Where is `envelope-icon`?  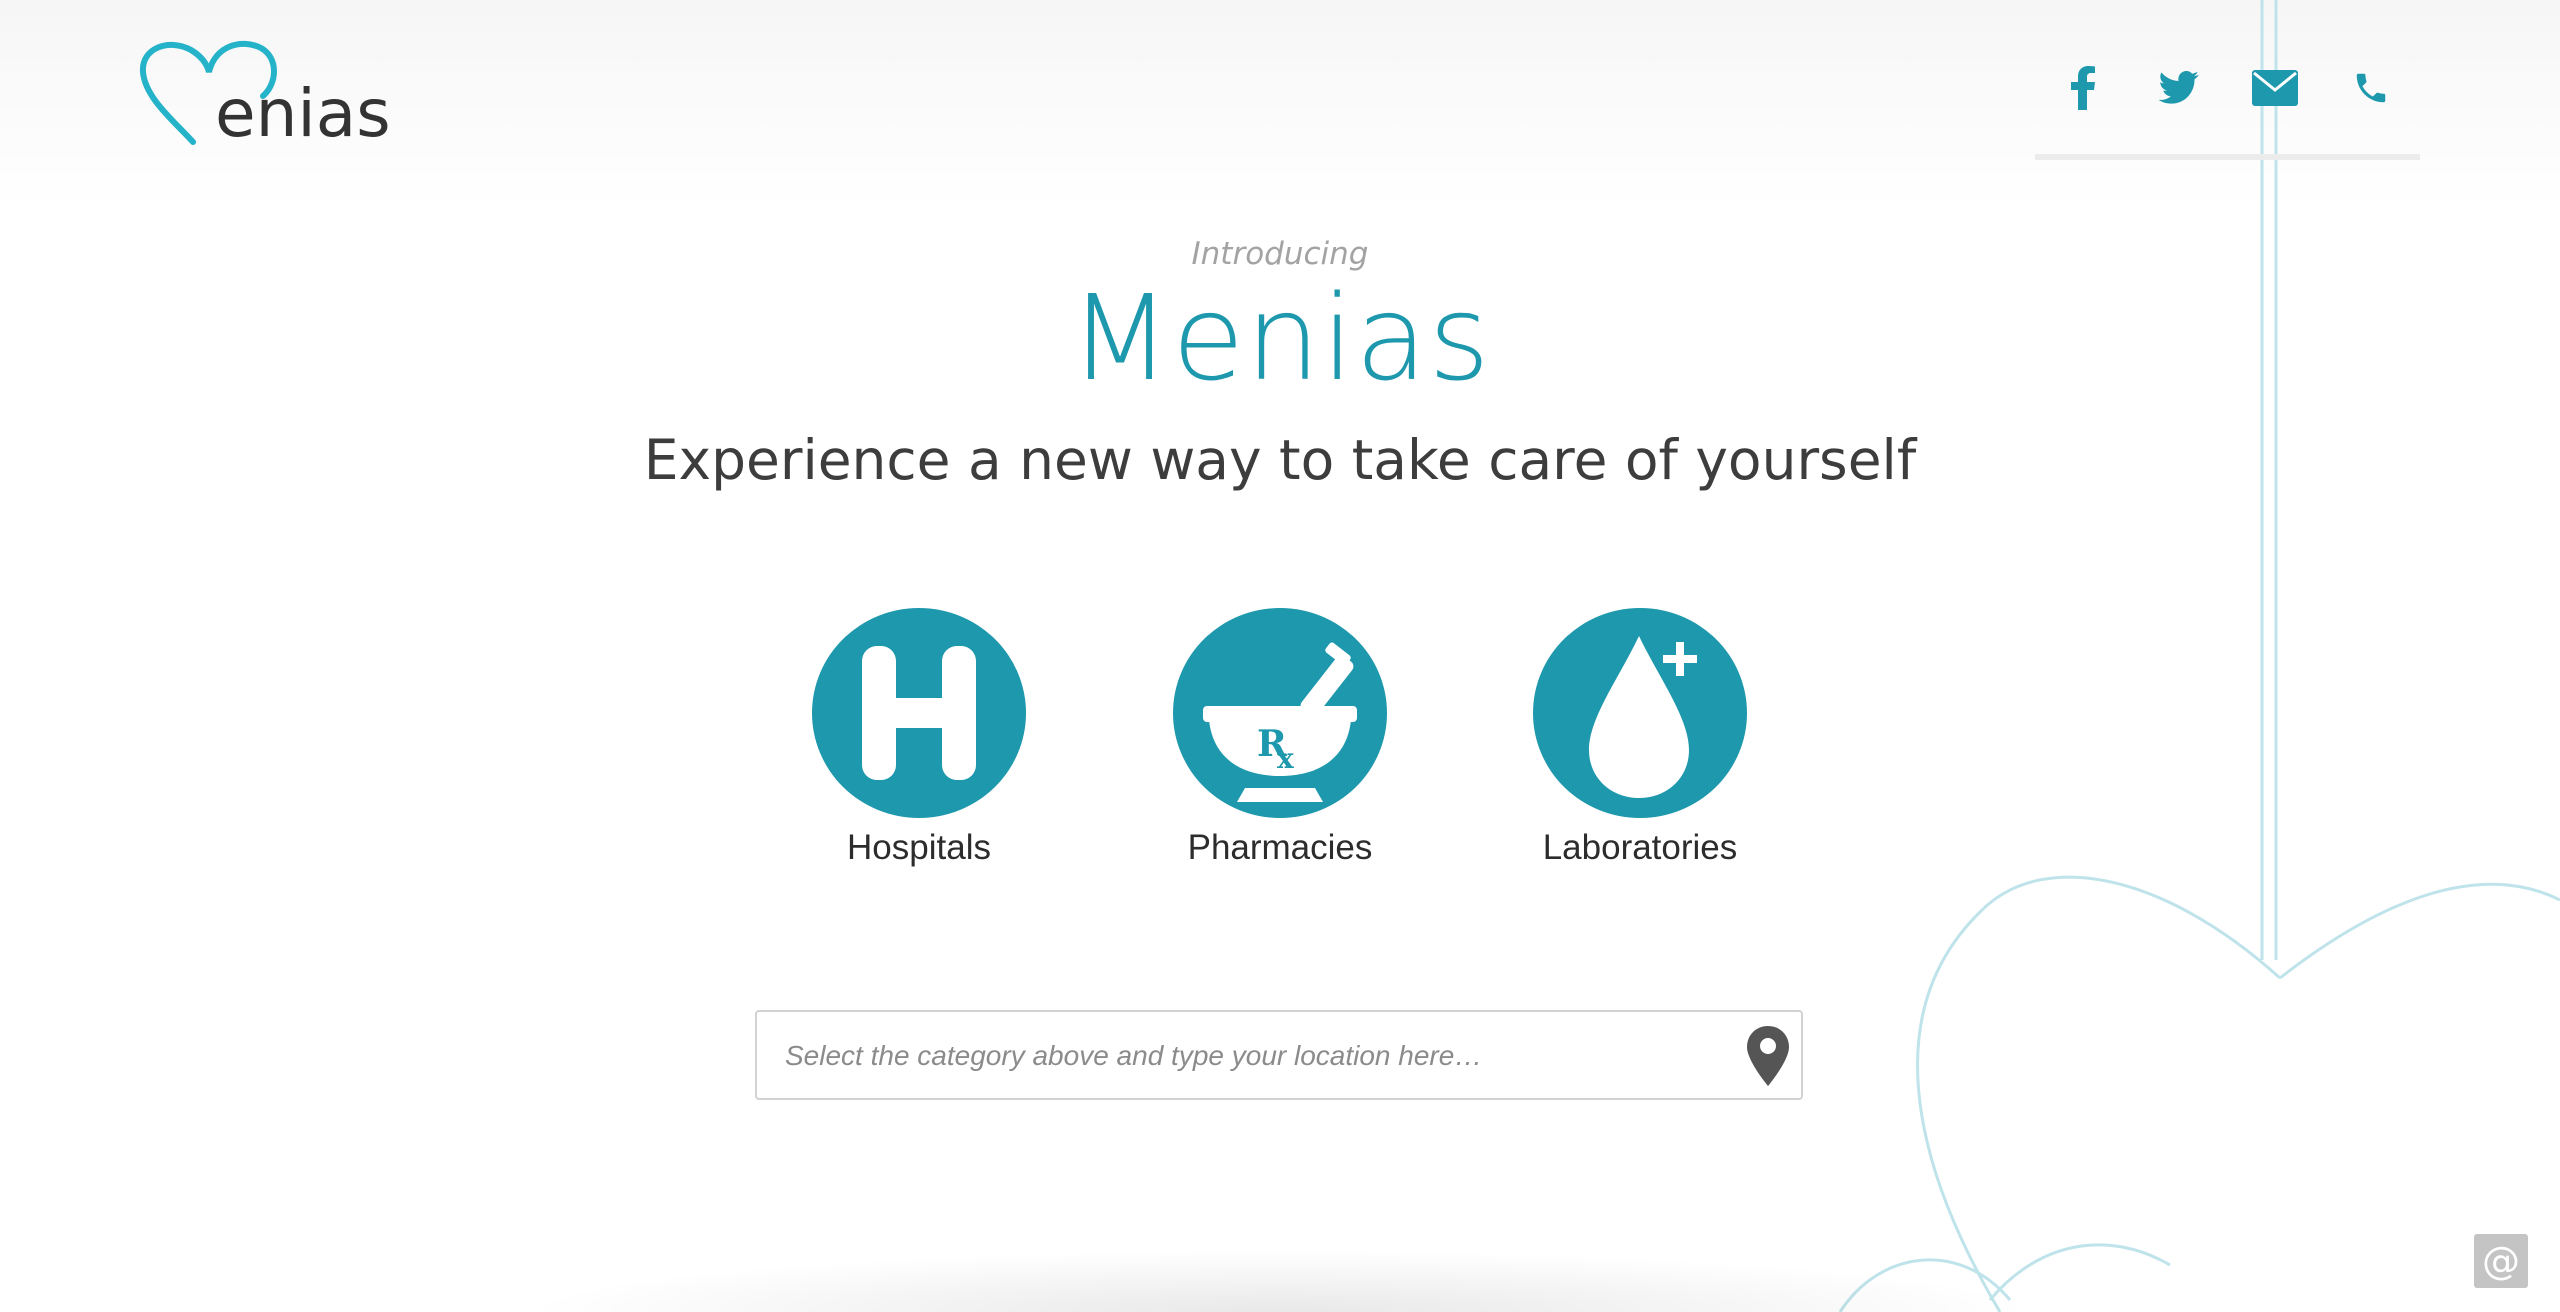 envelope-icon is located at coordinates (2275, 88).